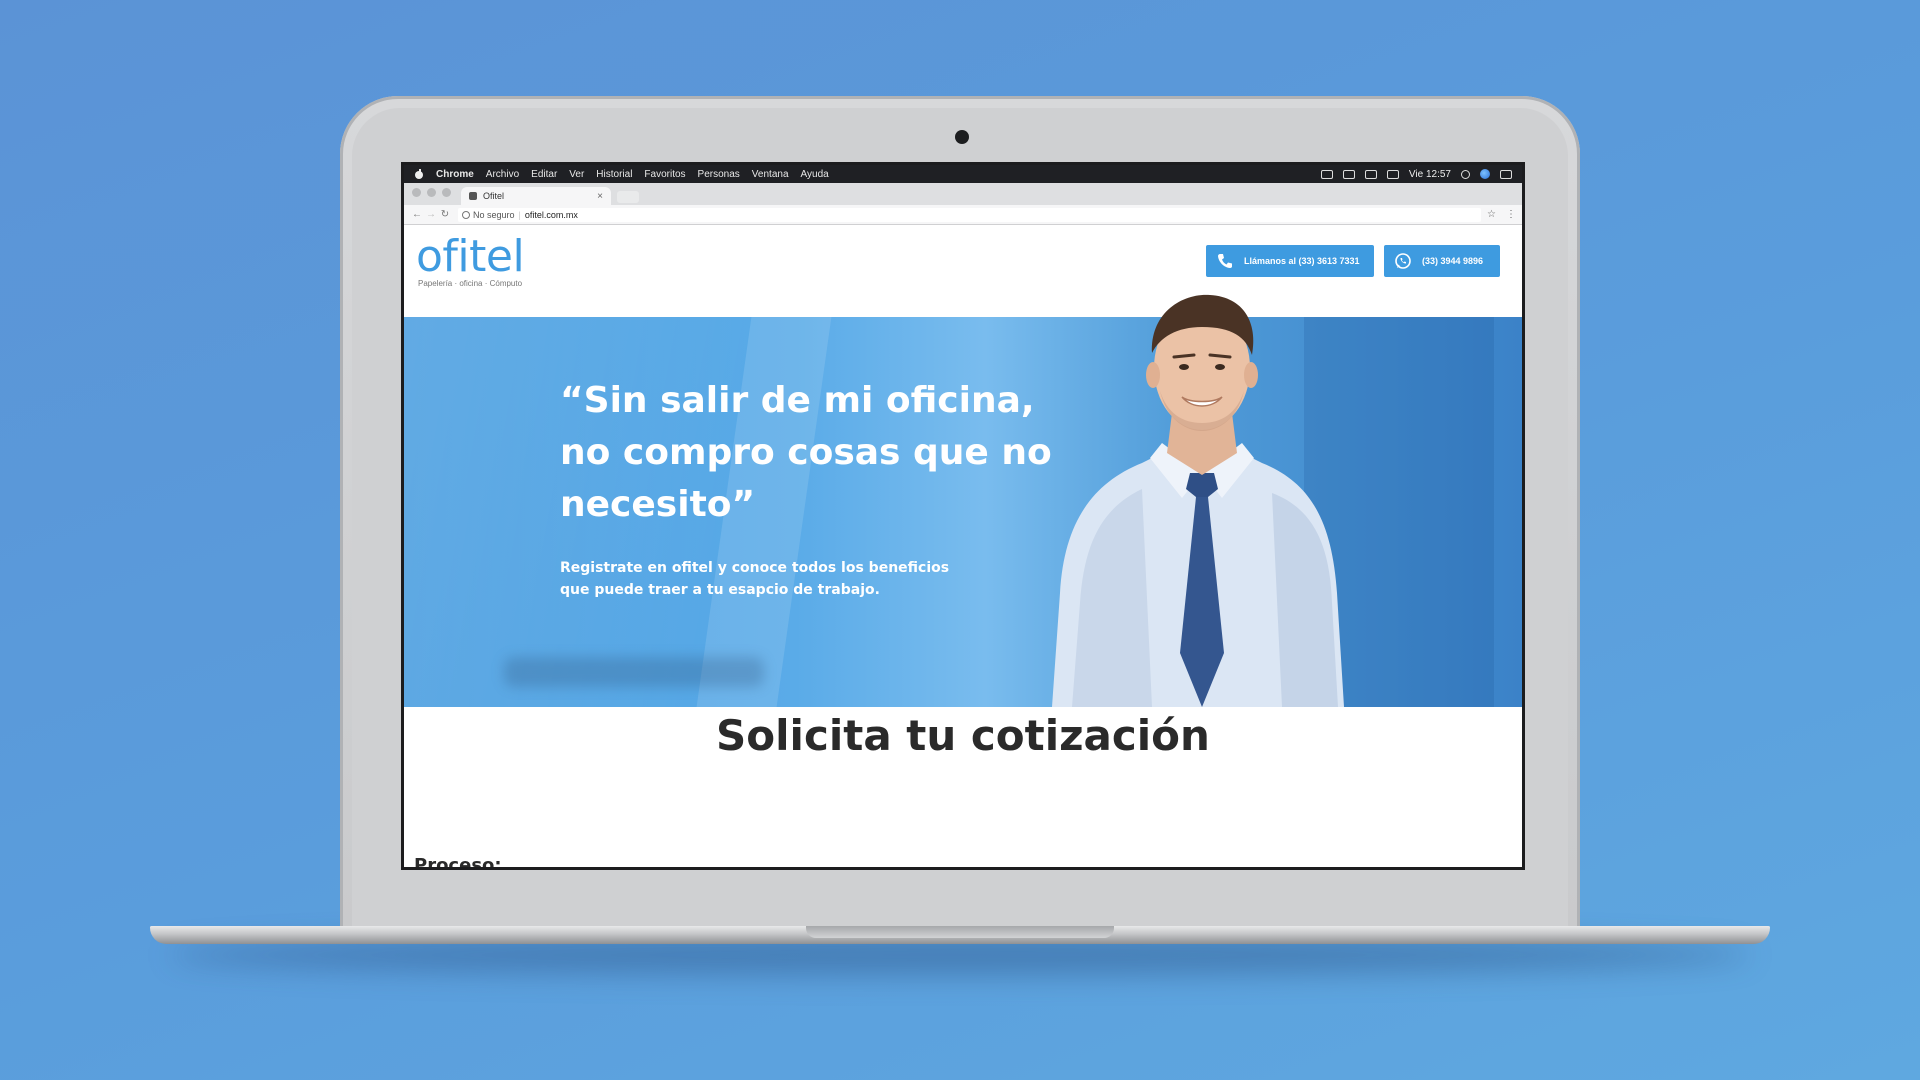  What do you see at coordinates (1430, 174) in the screenshot?
I see `clock: Vie 12:57` at bounding box center [1430, 174].